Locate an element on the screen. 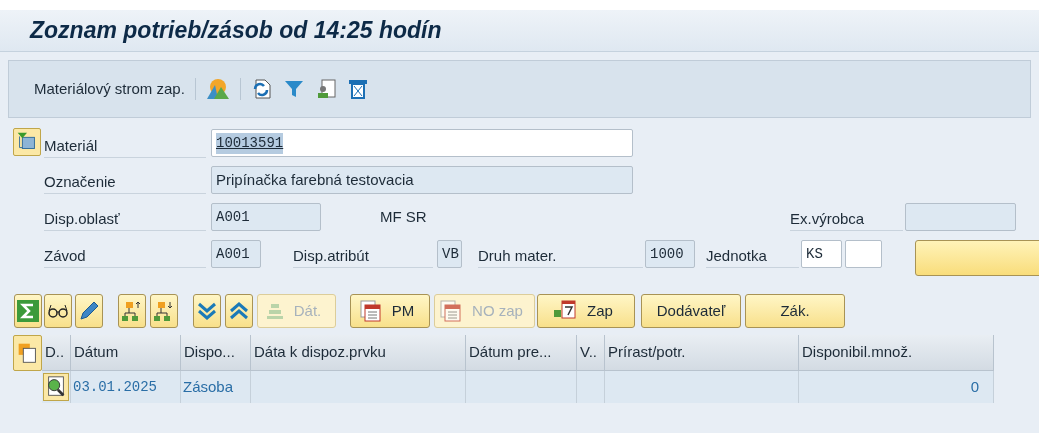 This screenshot has width=1039, height=433. mrp-area-field: A001 is located at coordinates (266, 217).